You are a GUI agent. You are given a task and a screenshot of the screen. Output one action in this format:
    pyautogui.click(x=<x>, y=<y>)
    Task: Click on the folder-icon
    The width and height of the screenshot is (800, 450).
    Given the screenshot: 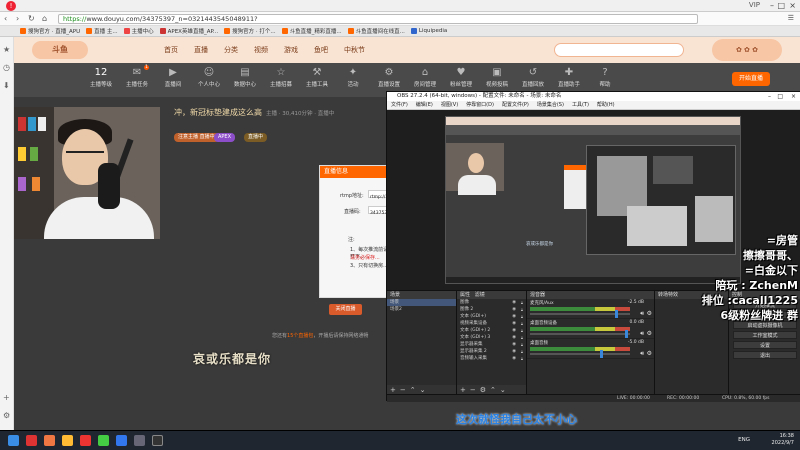 What is the action you would take?
    pyautogui.click(x=67, y=440)
    